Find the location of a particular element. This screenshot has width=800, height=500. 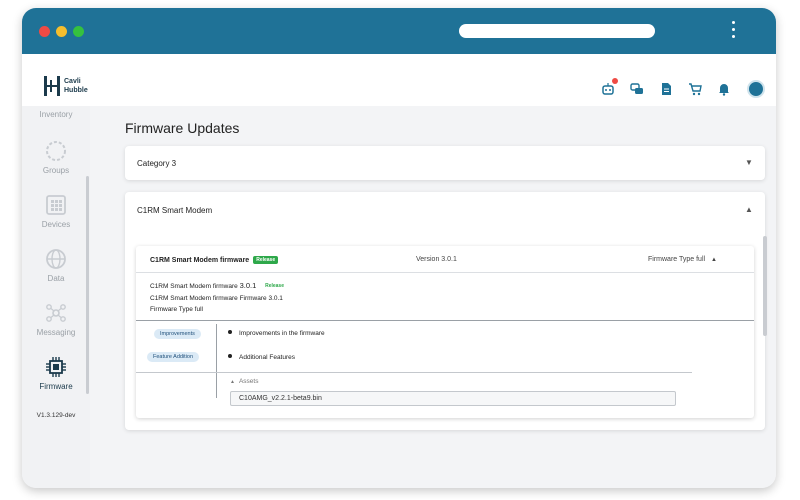

sidebar-item-firmware: Firmware is located at coordinates (56, 373).